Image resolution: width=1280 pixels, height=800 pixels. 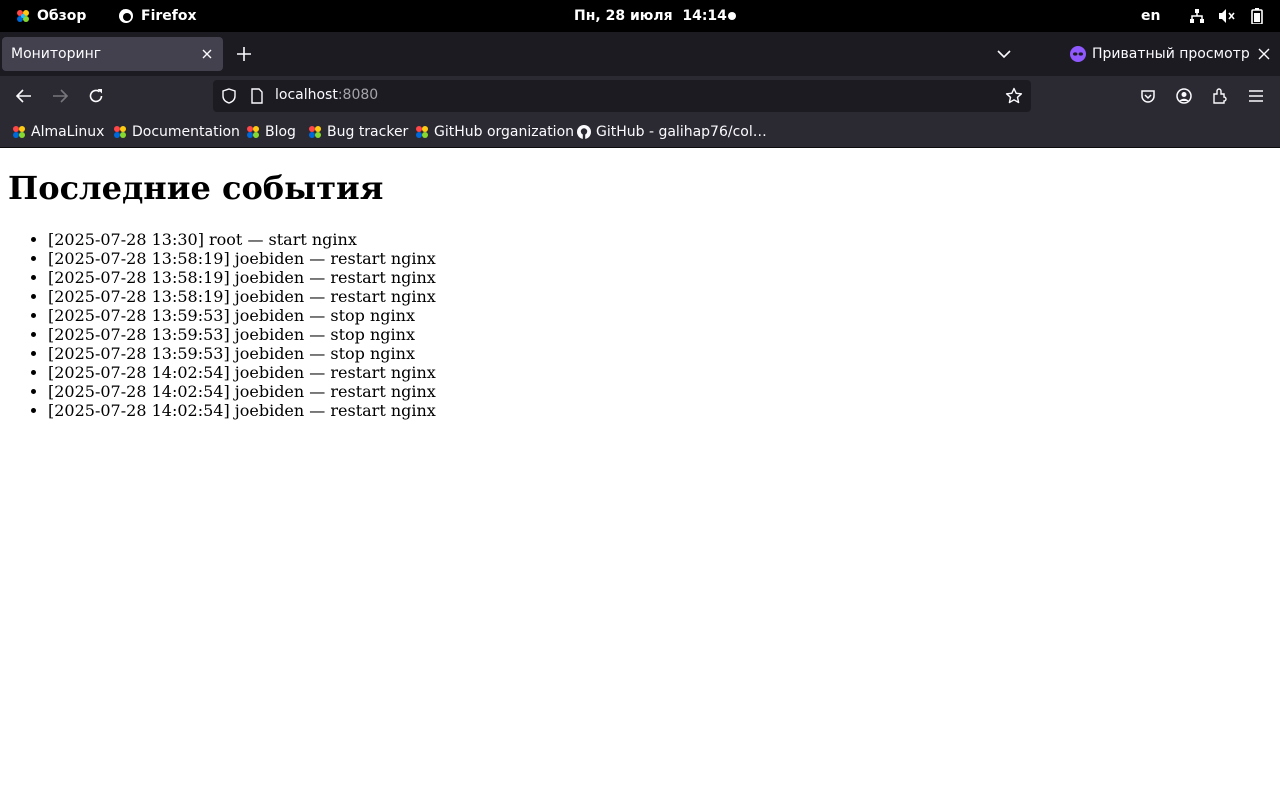 What do you see at coordinates (62, 16) in the screenshot?
I see `activities-label: Обзор` at bounding box center [62, 16].